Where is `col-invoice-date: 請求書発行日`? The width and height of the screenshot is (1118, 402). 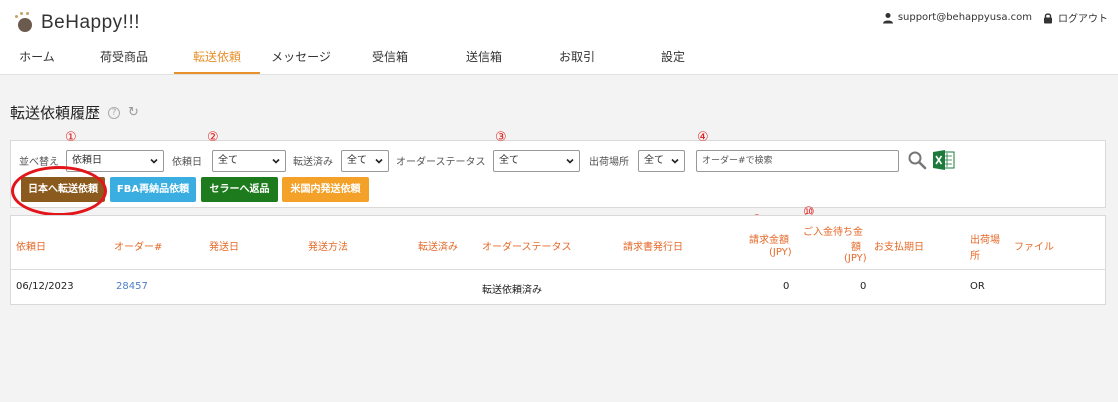 col-invoice-date: 請求書発行日 is located at coordinates (653, 245).